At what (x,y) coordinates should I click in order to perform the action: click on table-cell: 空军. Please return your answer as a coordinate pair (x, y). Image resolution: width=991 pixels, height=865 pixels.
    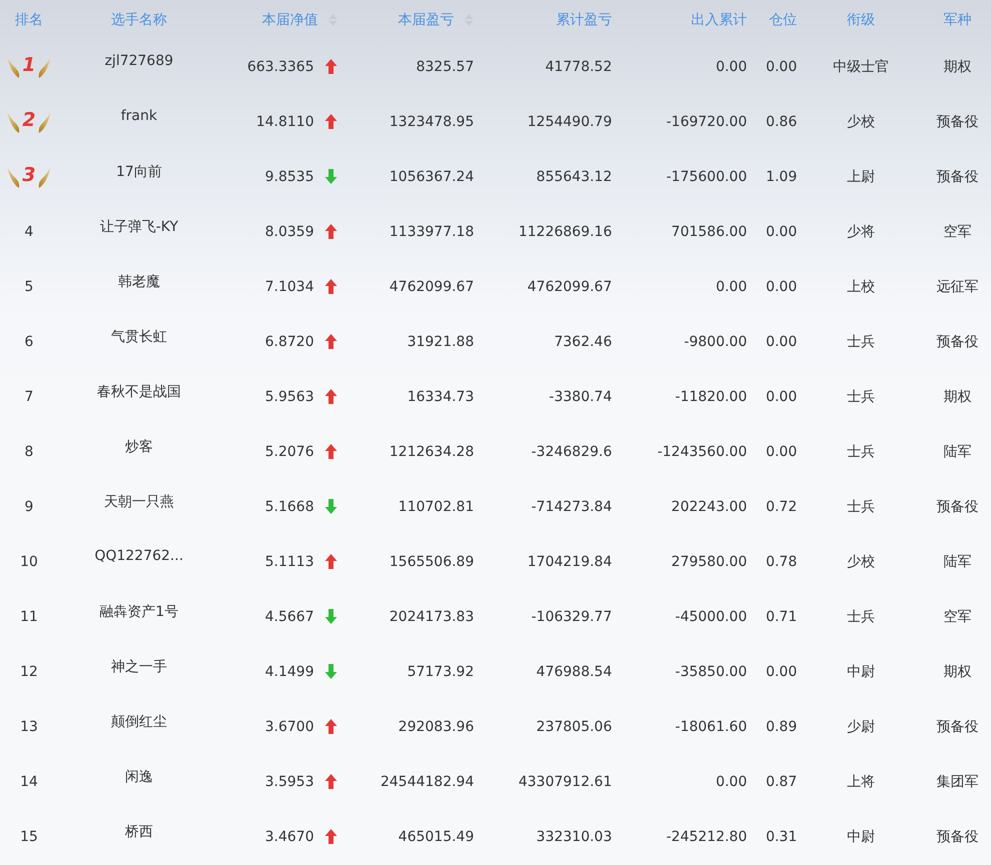
    Looking at the image, I should click on (958, 231).